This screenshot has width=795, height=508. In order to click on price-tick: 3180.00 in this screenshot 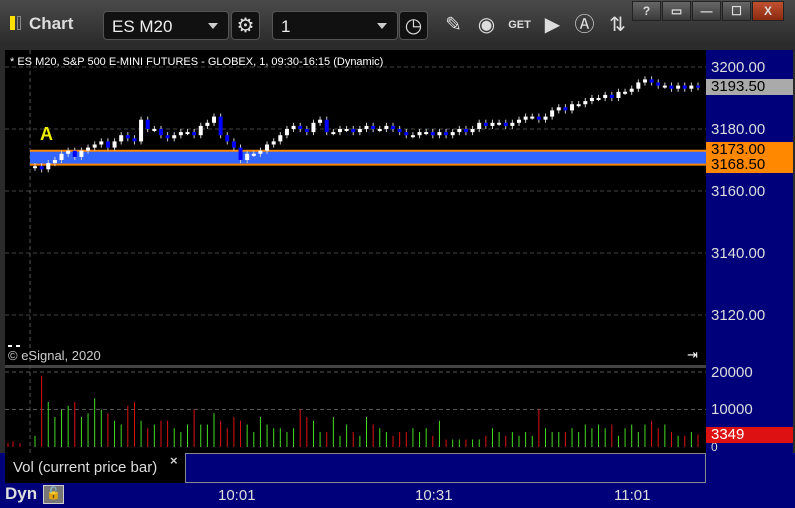, I will do `click(738, 129)`.